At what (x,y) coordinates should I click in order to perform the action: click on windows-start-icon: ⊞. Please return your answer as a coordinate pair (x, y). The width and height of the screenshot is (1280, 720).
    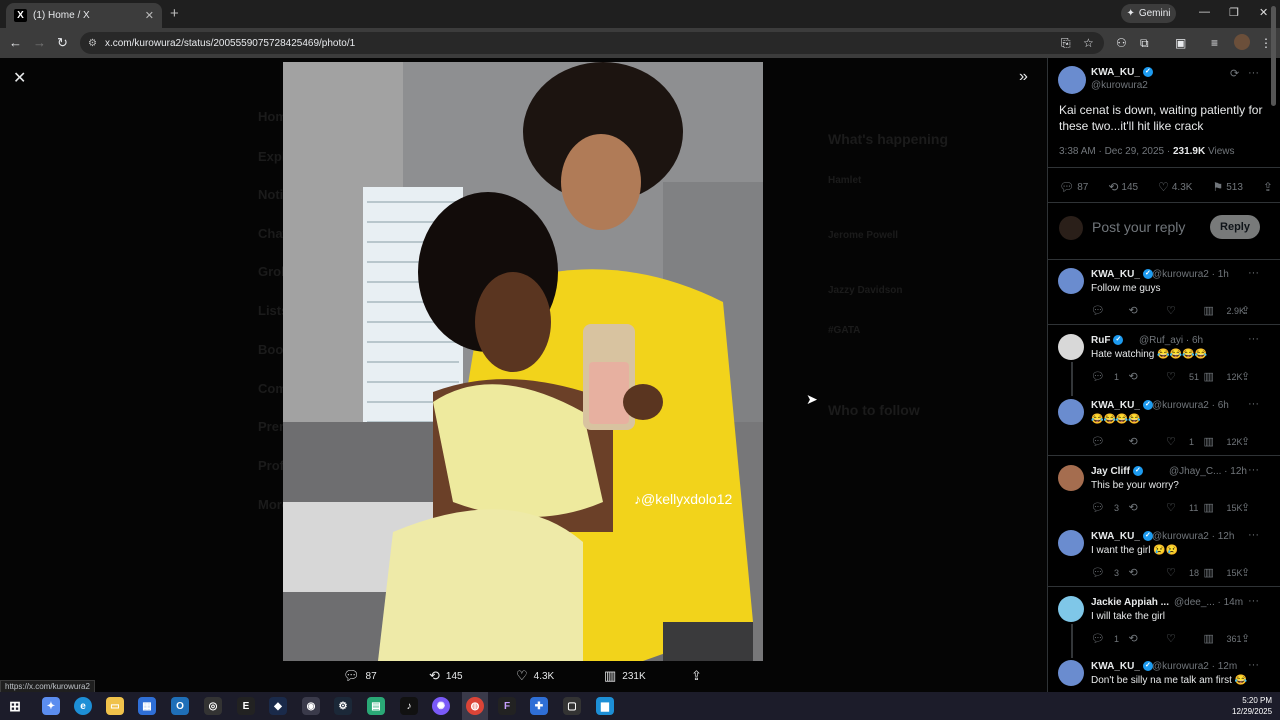
    Looking at the image, I should click on (15, 706).